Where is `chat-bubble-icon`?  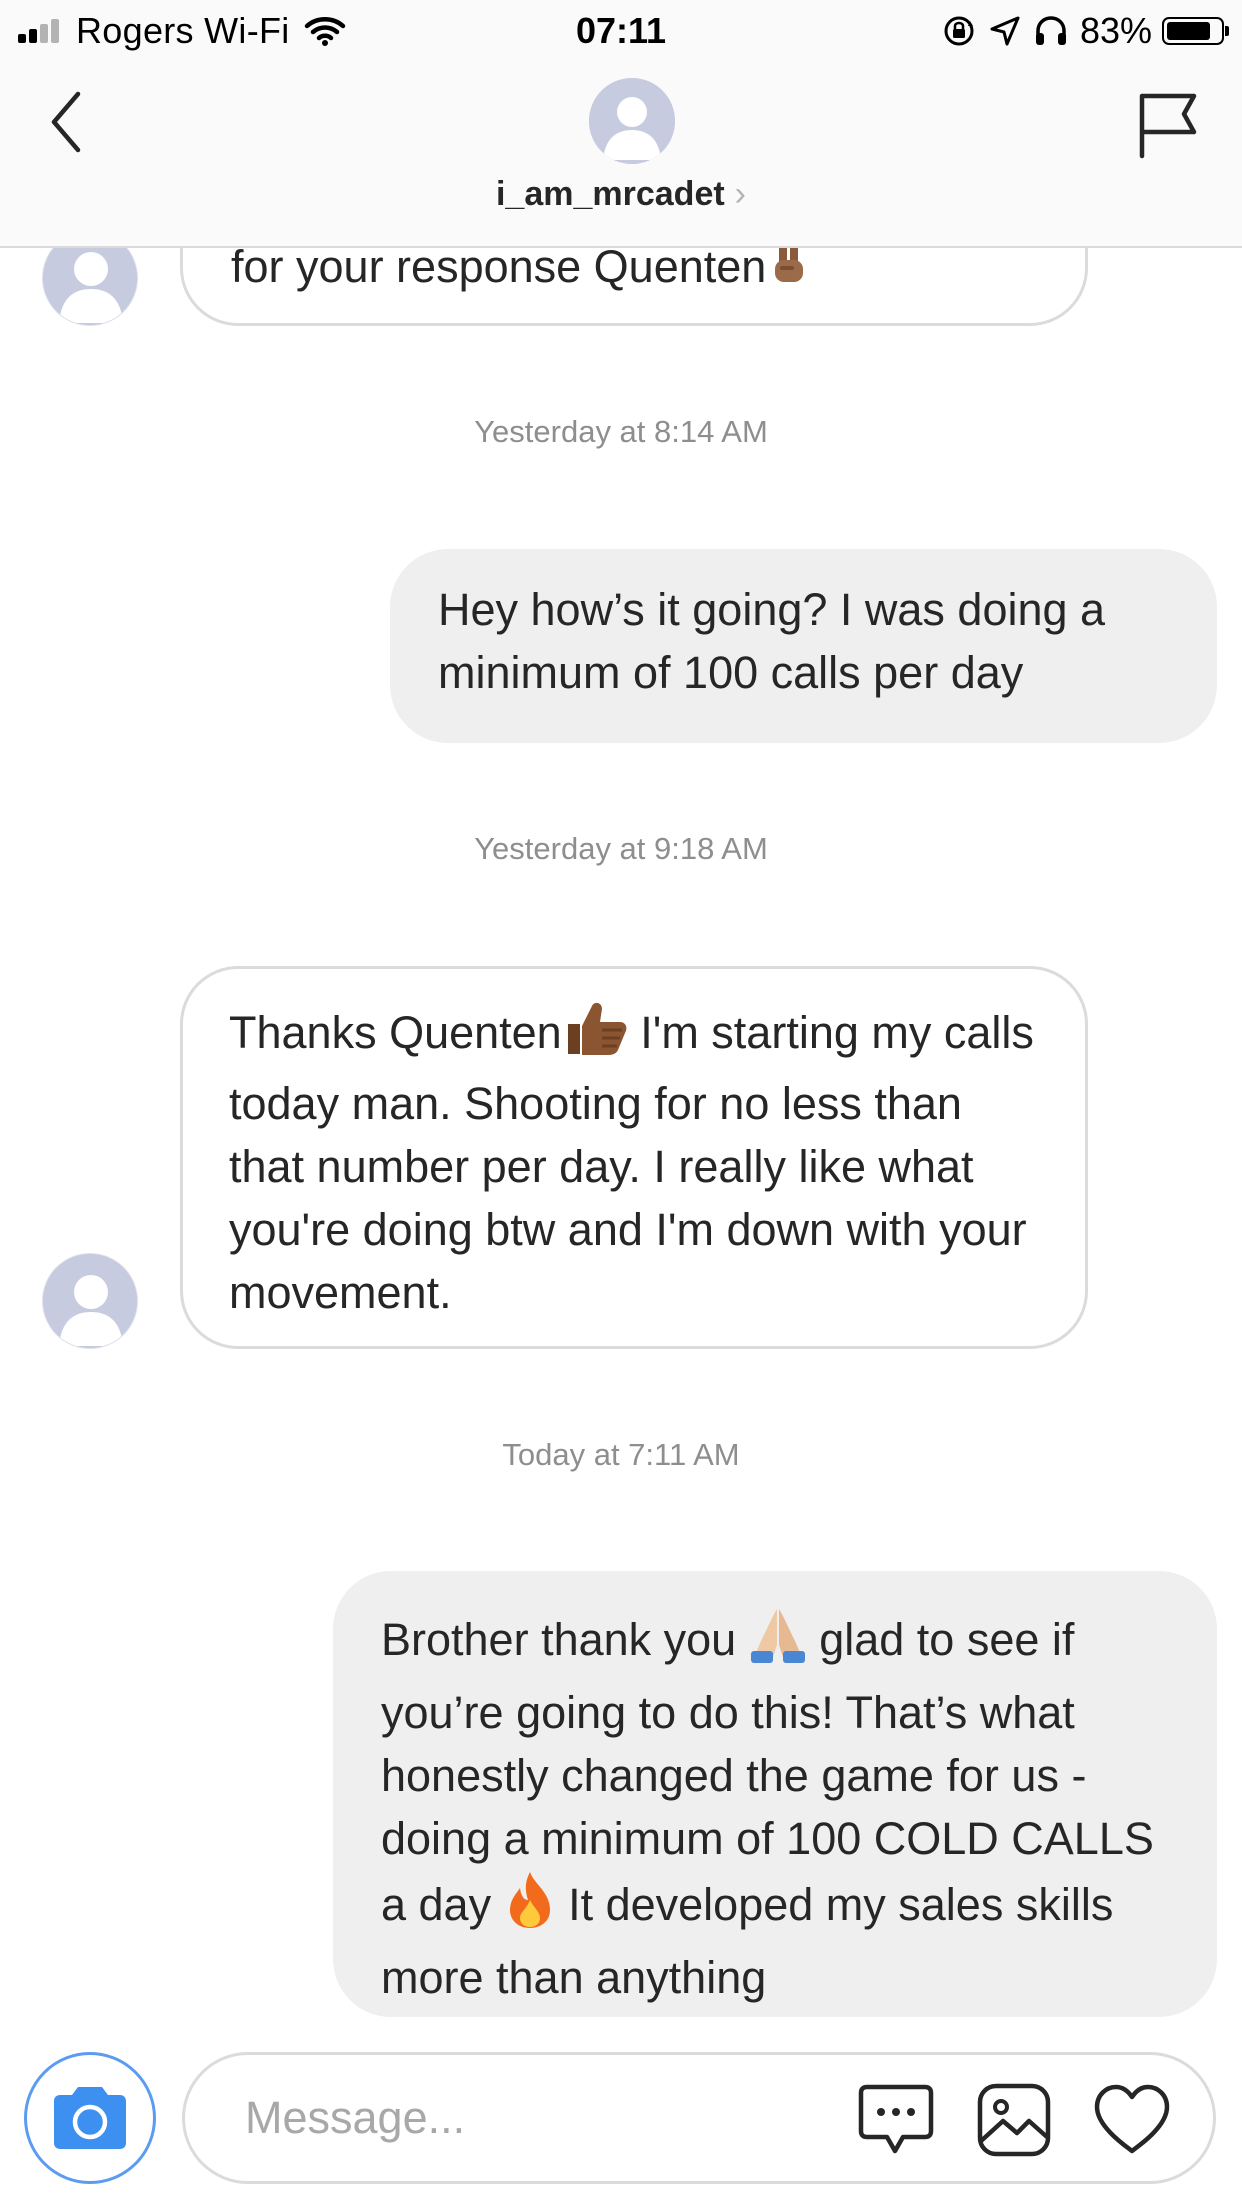
chat-bubble-icon is located at coordinates (896, 2120).